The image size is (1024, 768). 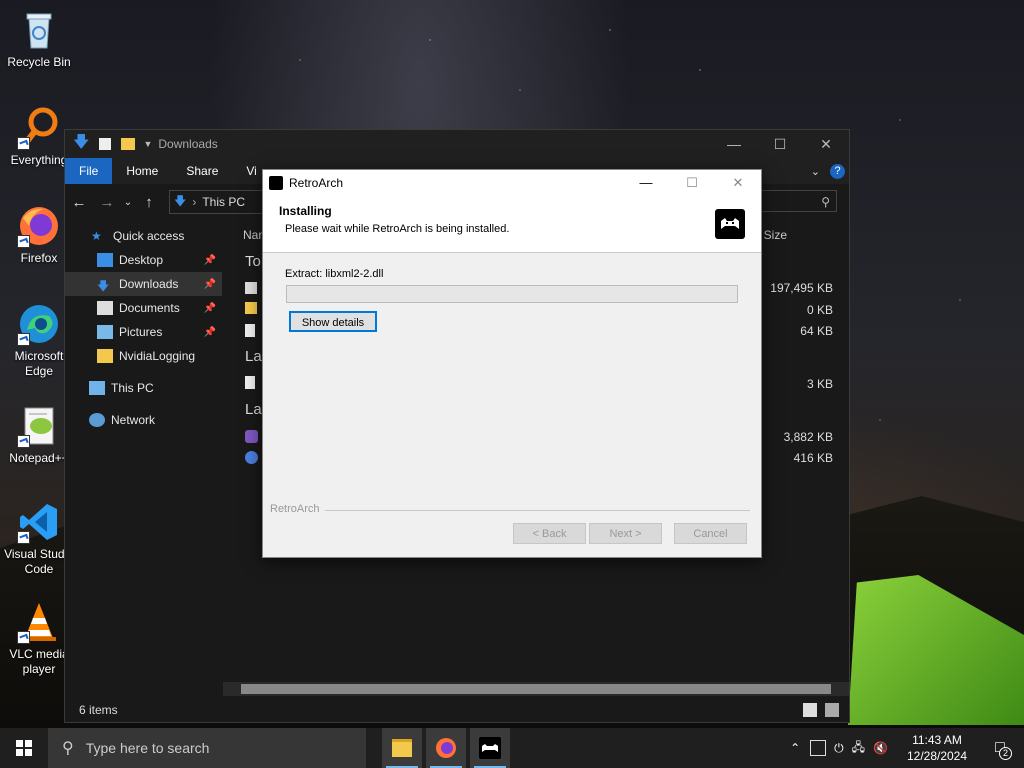 What do you see at coordinates (813, 458) in the screenshot?
I see `file-size: 416 KB` at bounding box center [813, 458].